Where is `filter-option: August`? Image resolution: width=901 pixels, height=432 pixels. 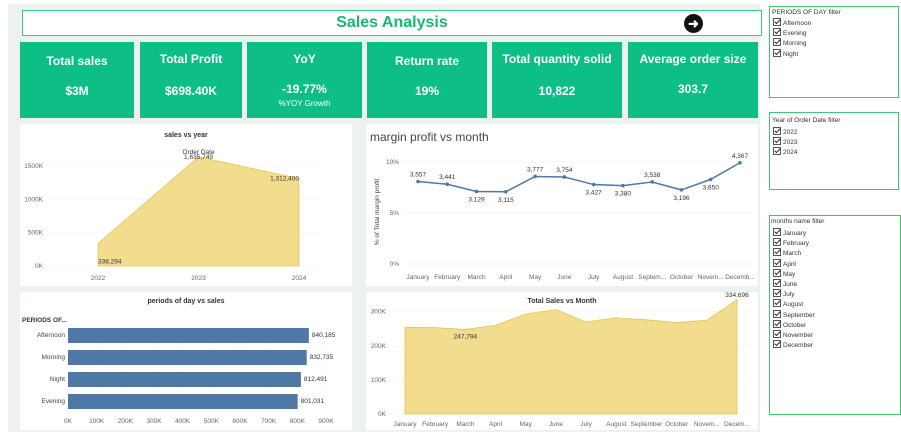 filter-option: August is located at coordinates (788, 304).